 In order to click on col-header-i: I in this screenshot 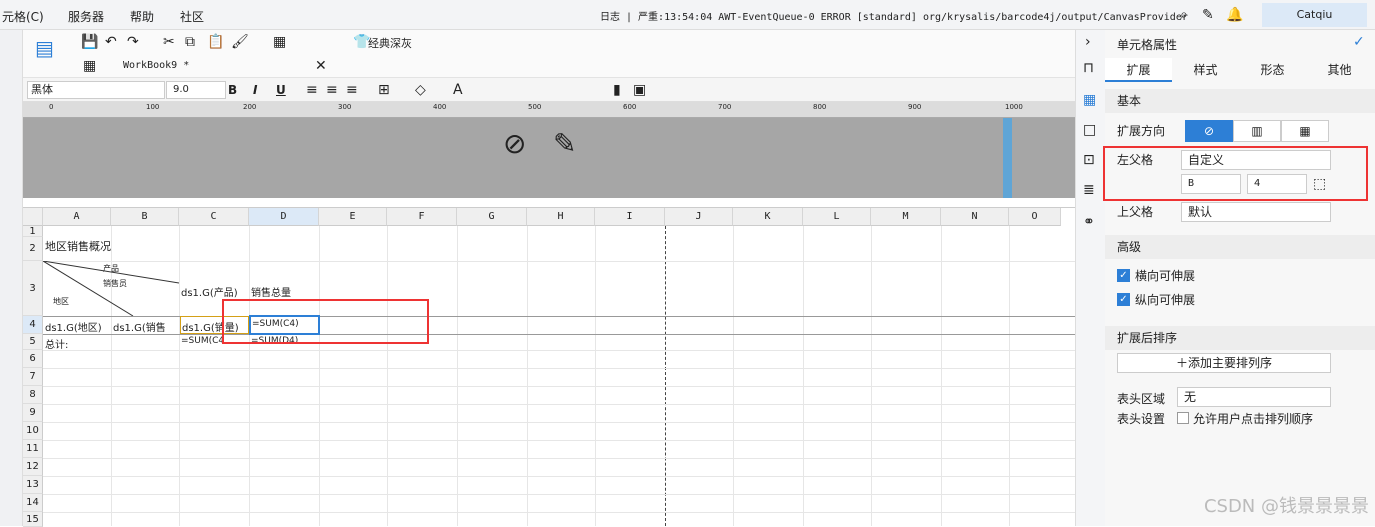, I will do `click(630, 217)`.